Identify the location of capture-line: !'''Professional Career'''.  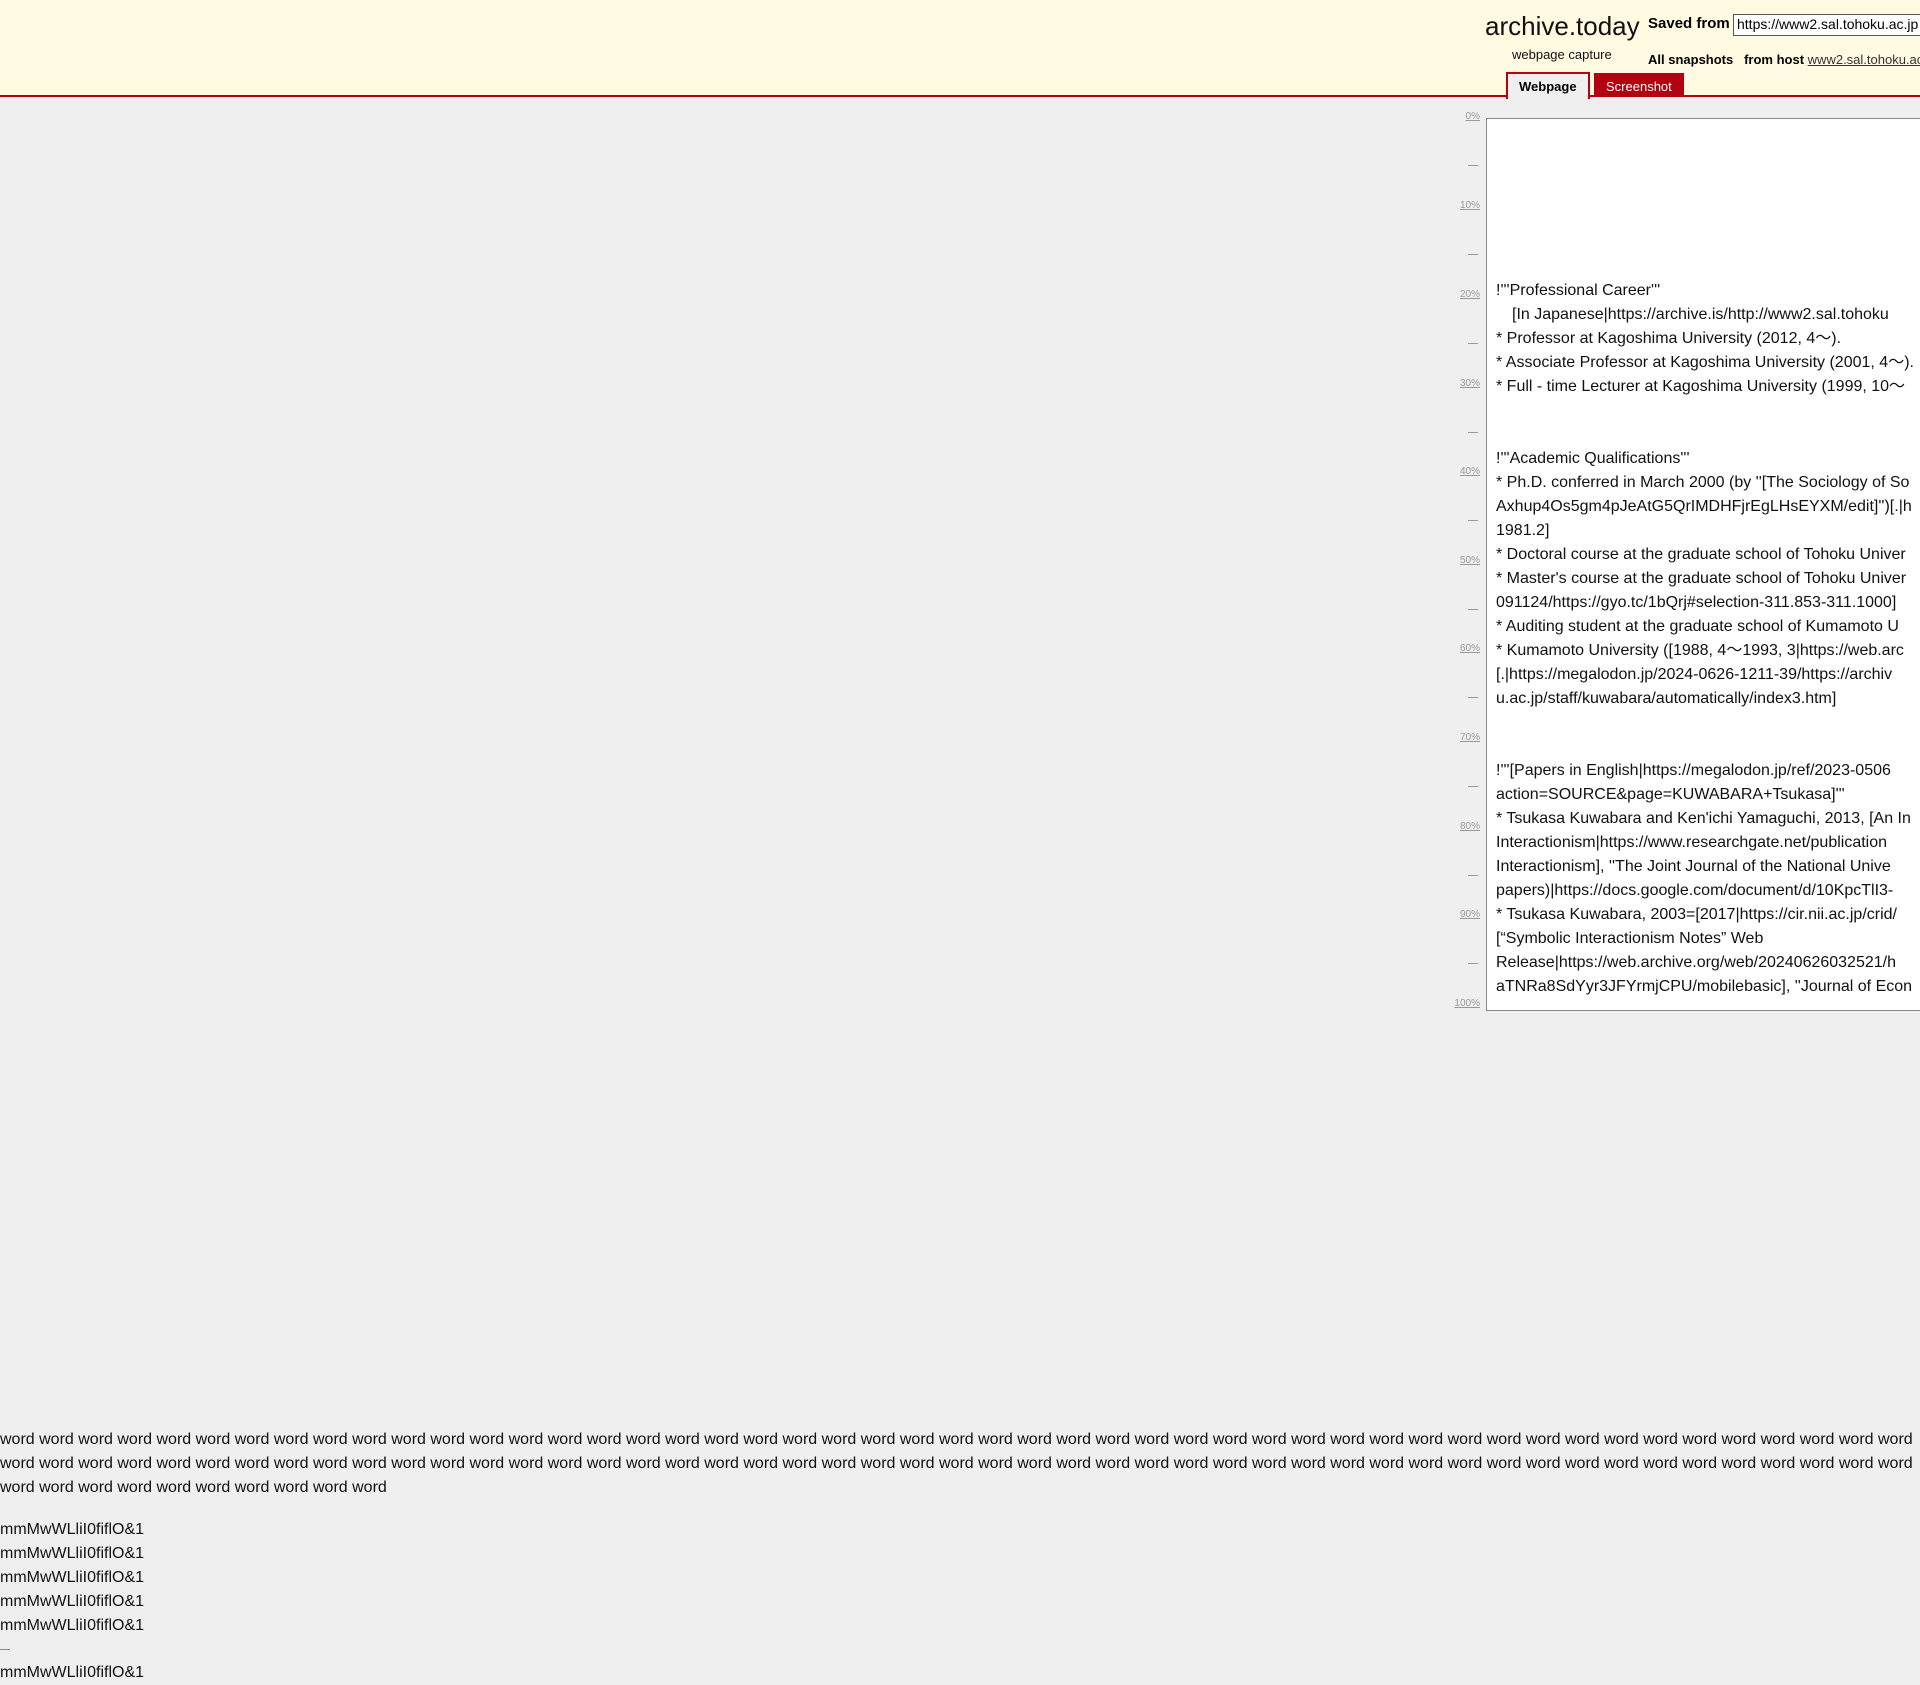
(1578, 290).